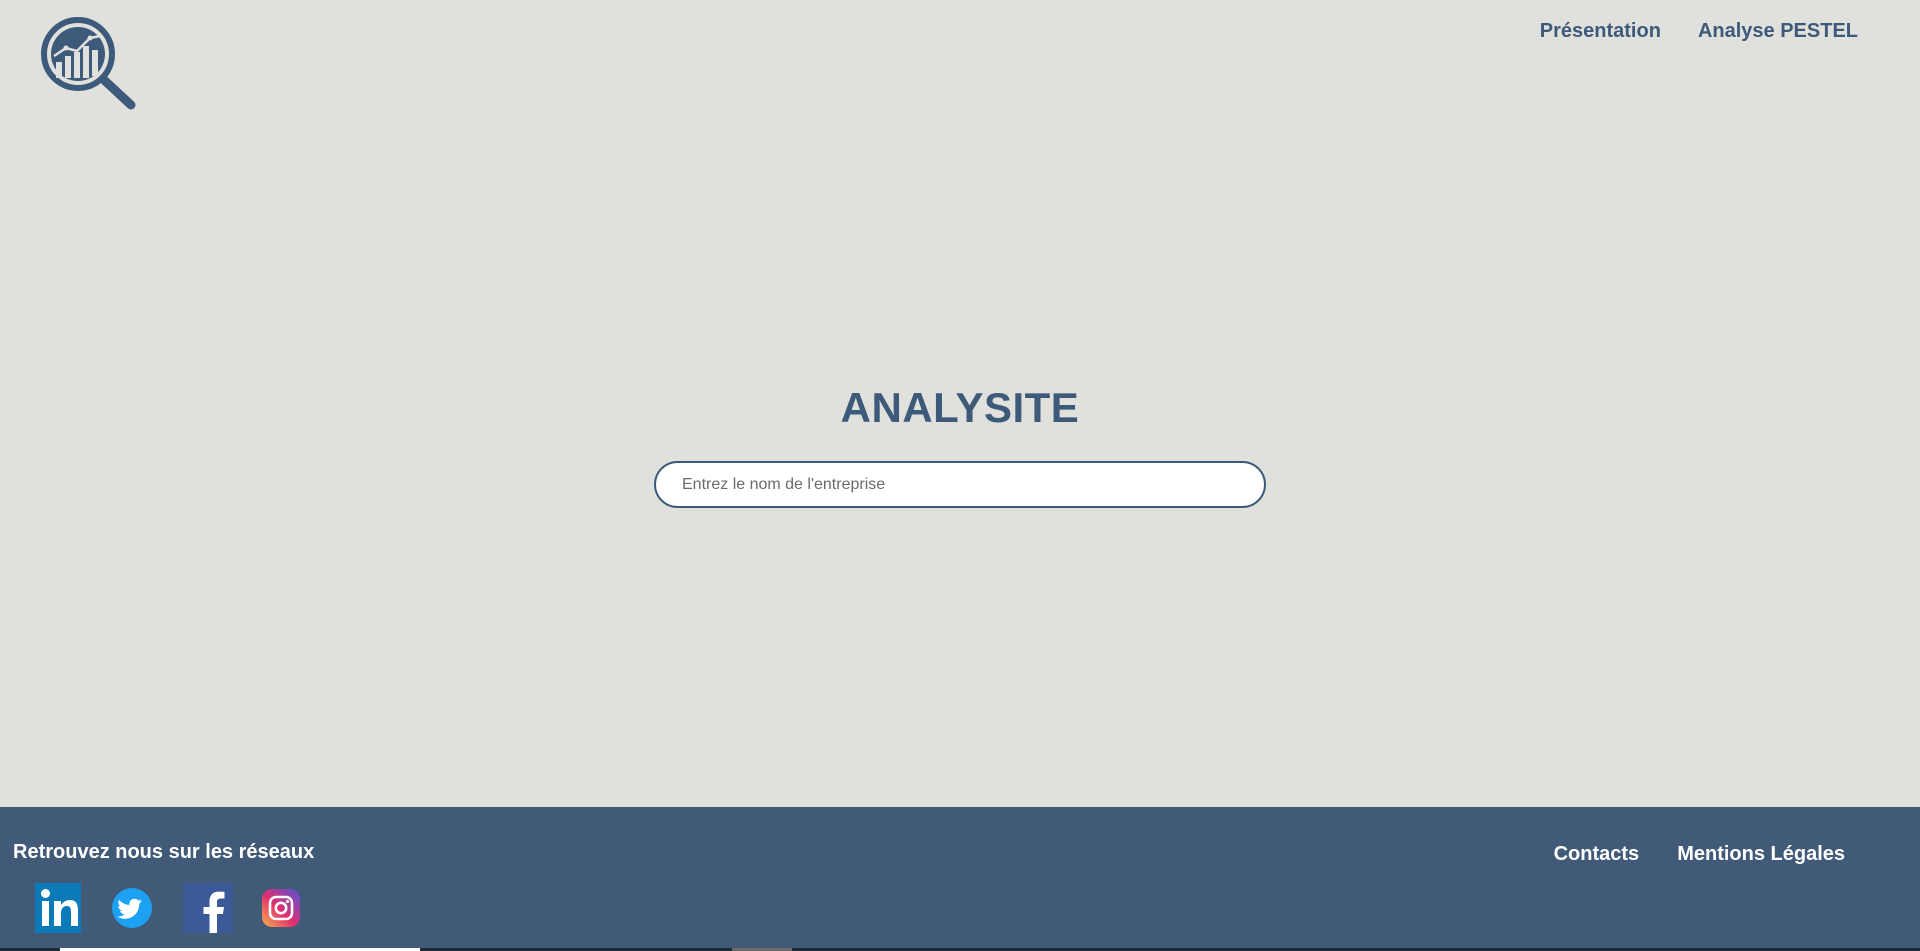 The height and width of the screenshot is (951, 1920). What do you see at coordinates (1778, 31) in the screenshot?
I see `nav-analyse-pestel-link: Analyse PESTEL` at bounding box center [1778, 31].